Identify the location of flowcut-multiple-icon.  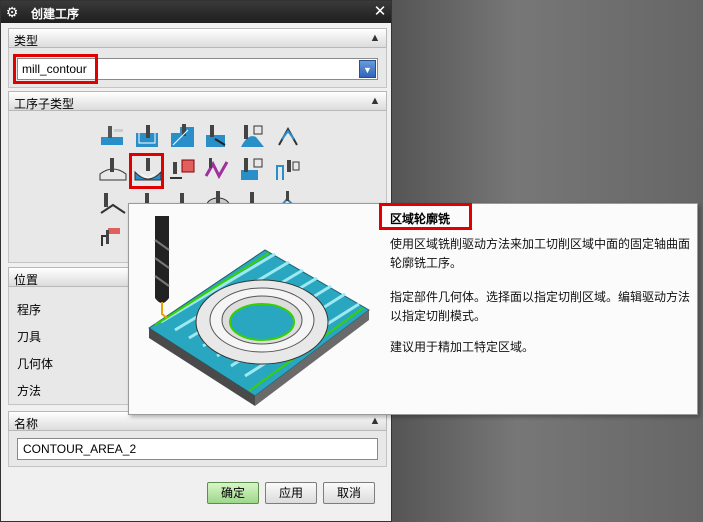
(113, 203).